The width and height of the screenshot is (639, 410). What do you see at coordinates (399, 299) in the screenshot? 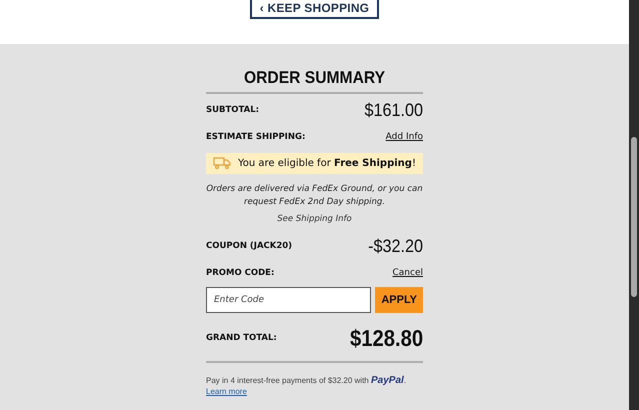
I see `apply-button: APPLY` at bounding box center [399, 299].